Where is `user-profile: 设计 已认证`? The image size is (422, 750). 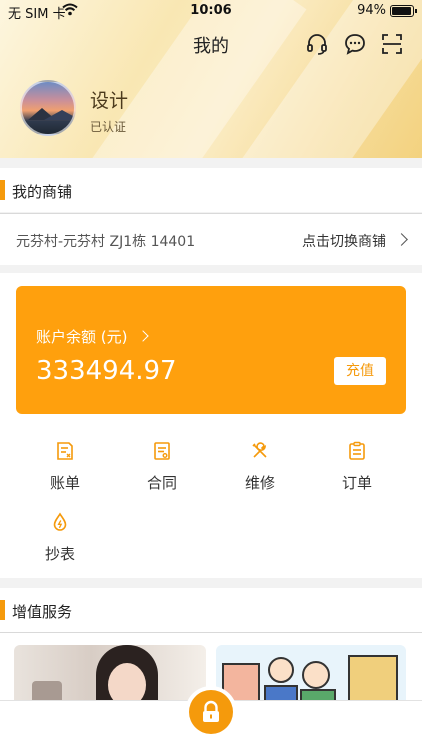 user-profile: 设计 已认证 is located at coordinates (210, 109).